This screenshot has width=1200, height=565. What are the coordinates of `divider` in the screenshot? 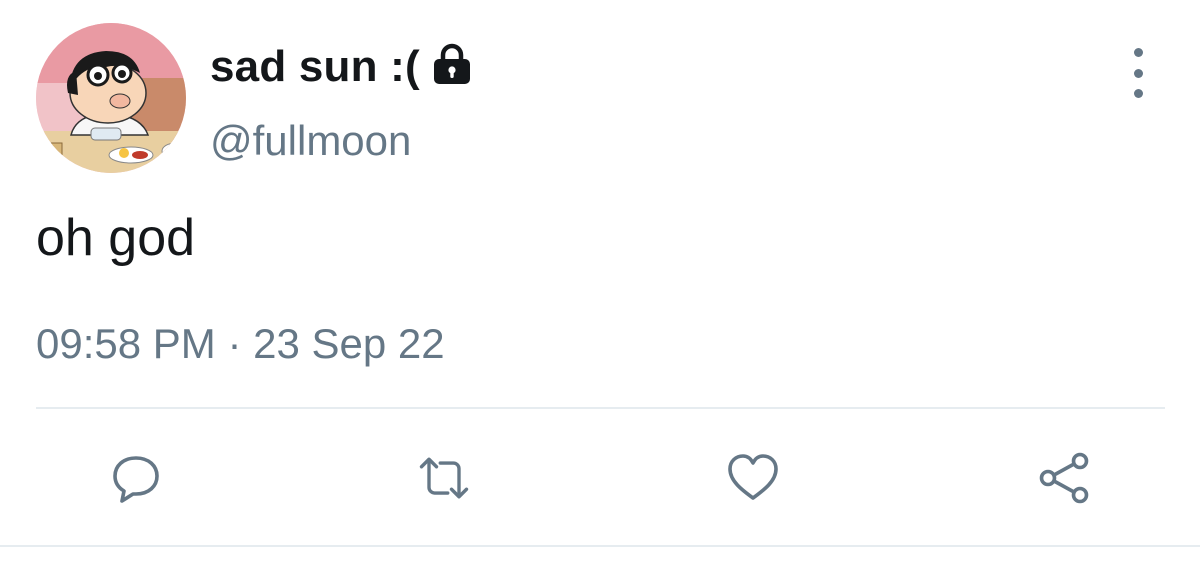 It's located at (600, 408).